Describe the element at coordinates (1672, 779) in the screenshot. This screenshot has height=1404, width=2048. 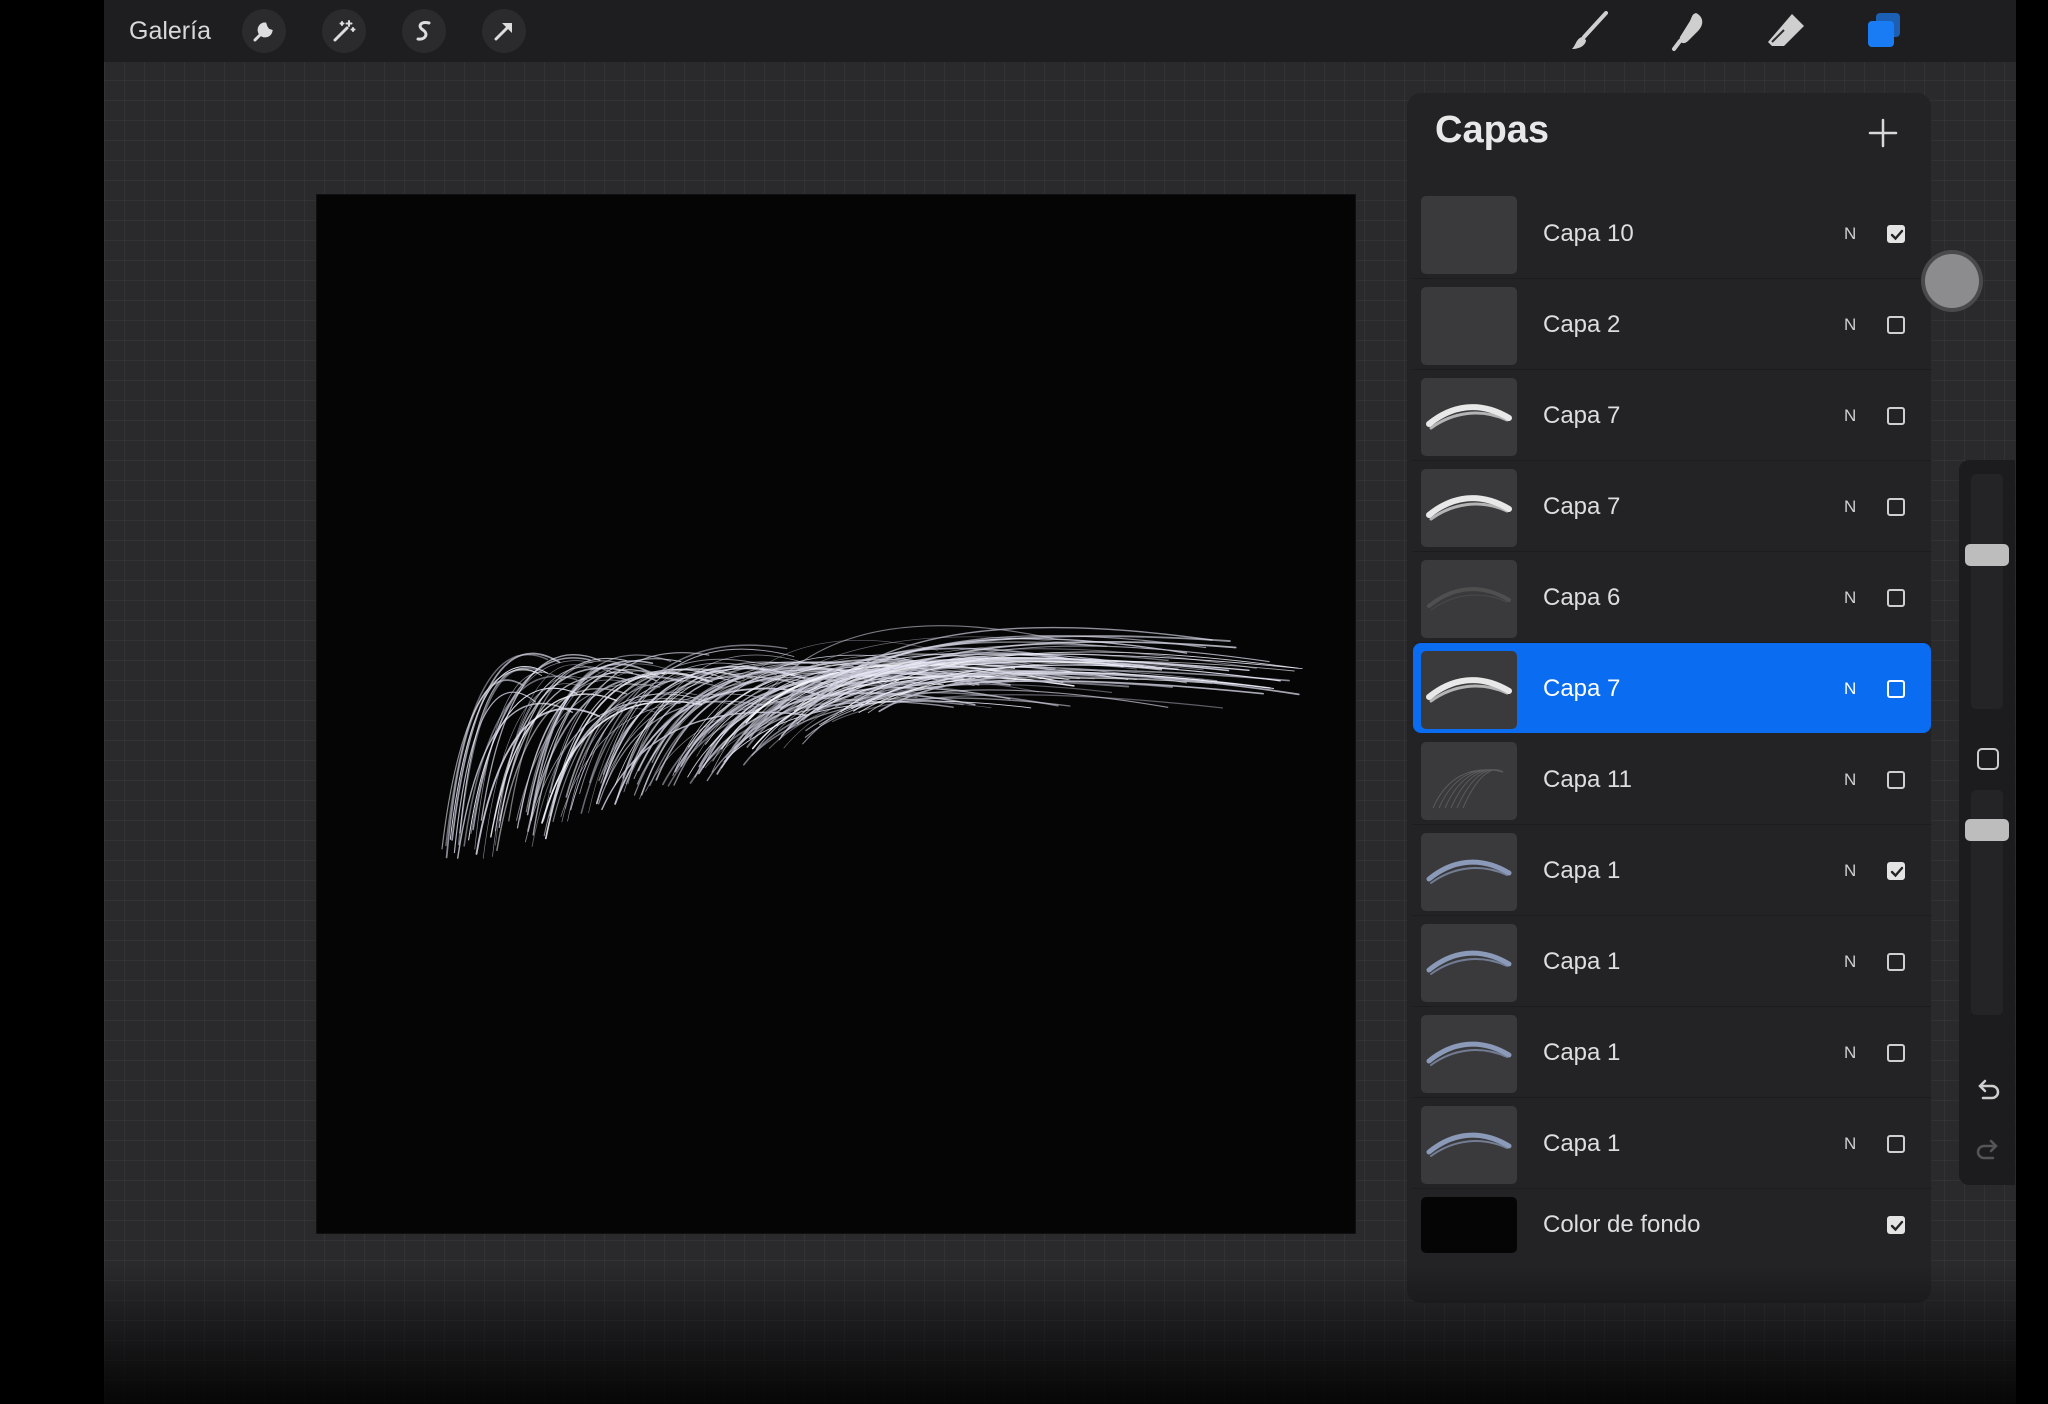
I see `layer-row: Capa 11 N` at that location.